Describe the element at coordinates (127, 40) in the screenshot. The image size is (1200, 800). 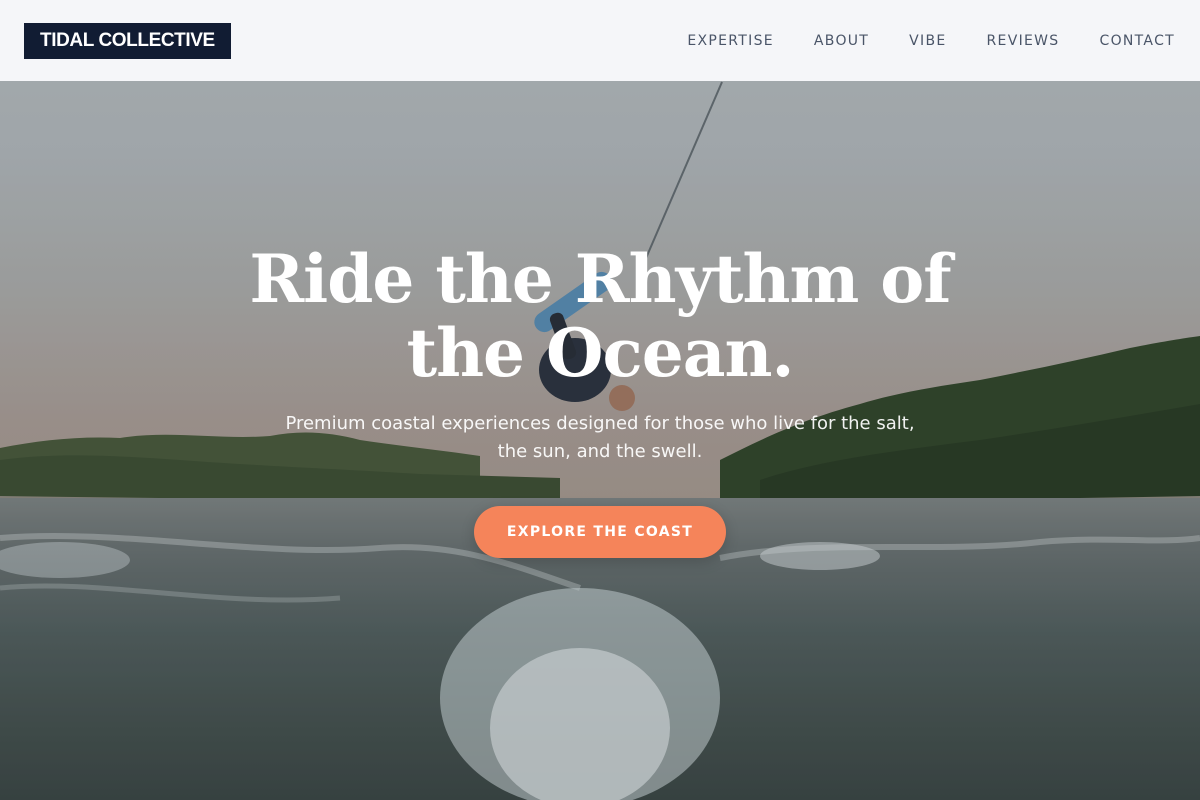
I see `logo: TIDAL COLLECTIVE` at that location.